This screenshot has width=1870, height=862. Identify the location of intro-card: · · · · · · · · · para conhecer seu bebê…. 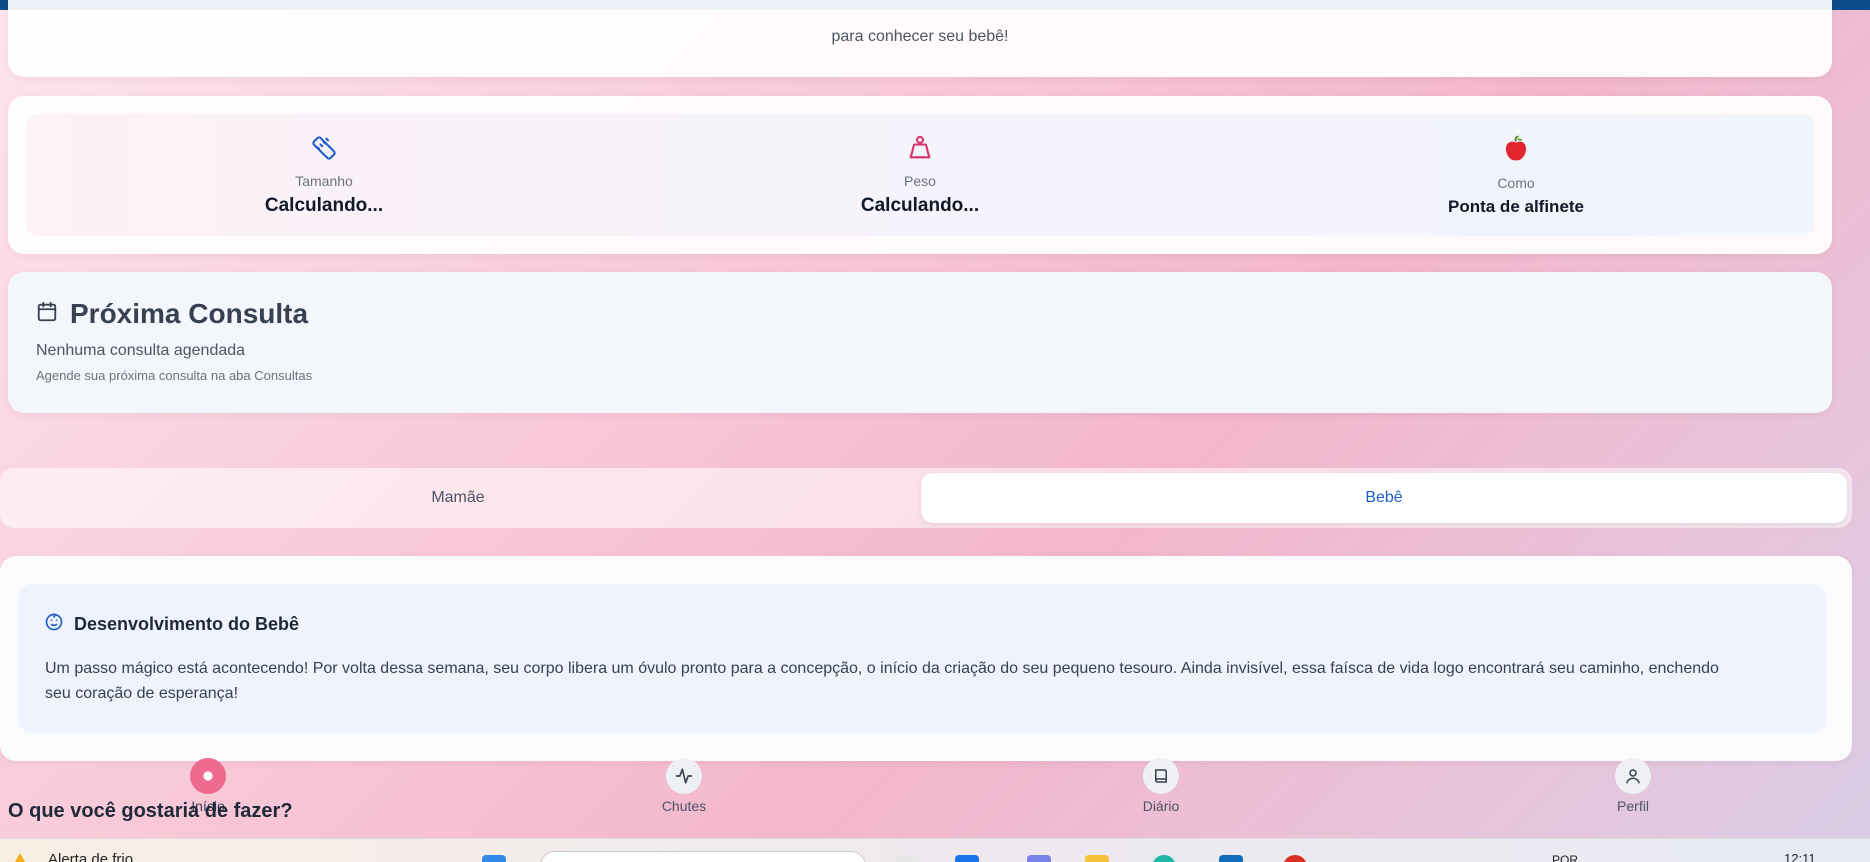
(920, 38).